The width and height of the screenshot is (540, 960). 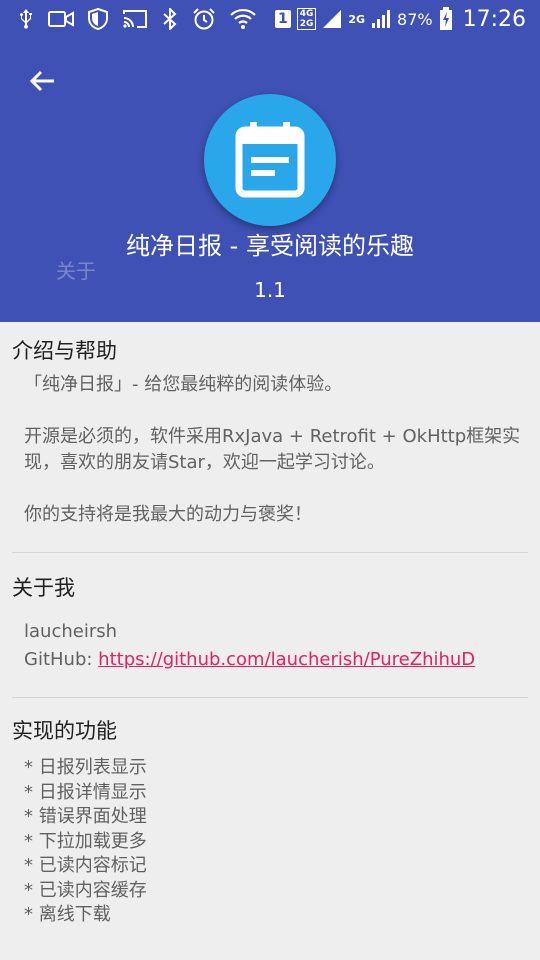 I want to click on back-button, so click(x=42, y=81).